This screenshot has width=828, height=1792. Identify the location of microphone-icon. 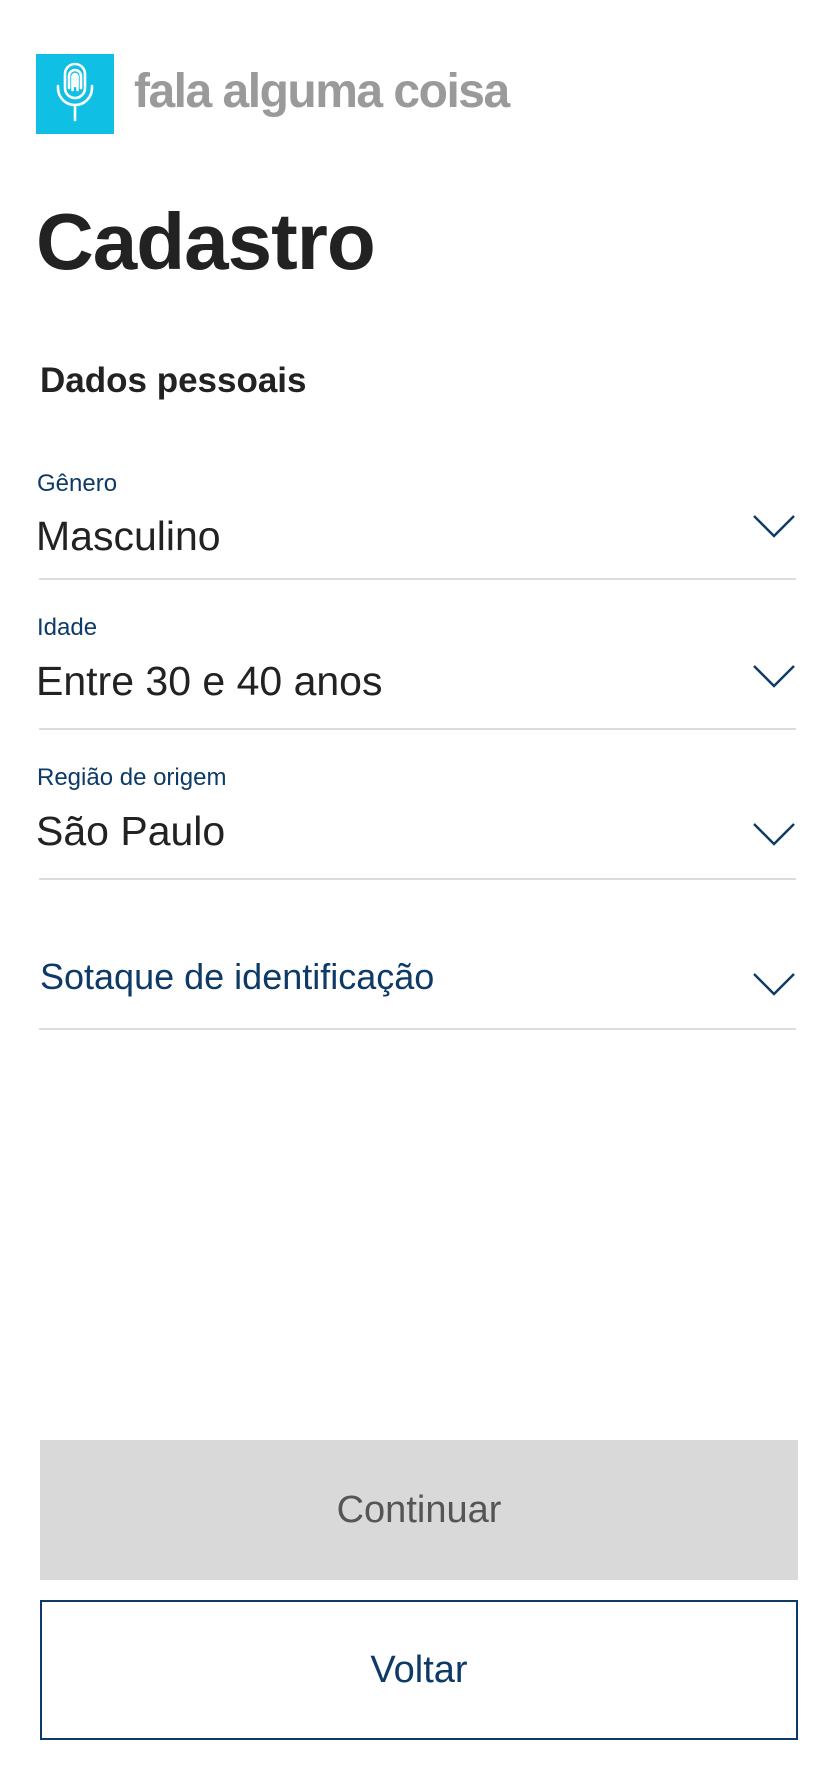
(75, 94).